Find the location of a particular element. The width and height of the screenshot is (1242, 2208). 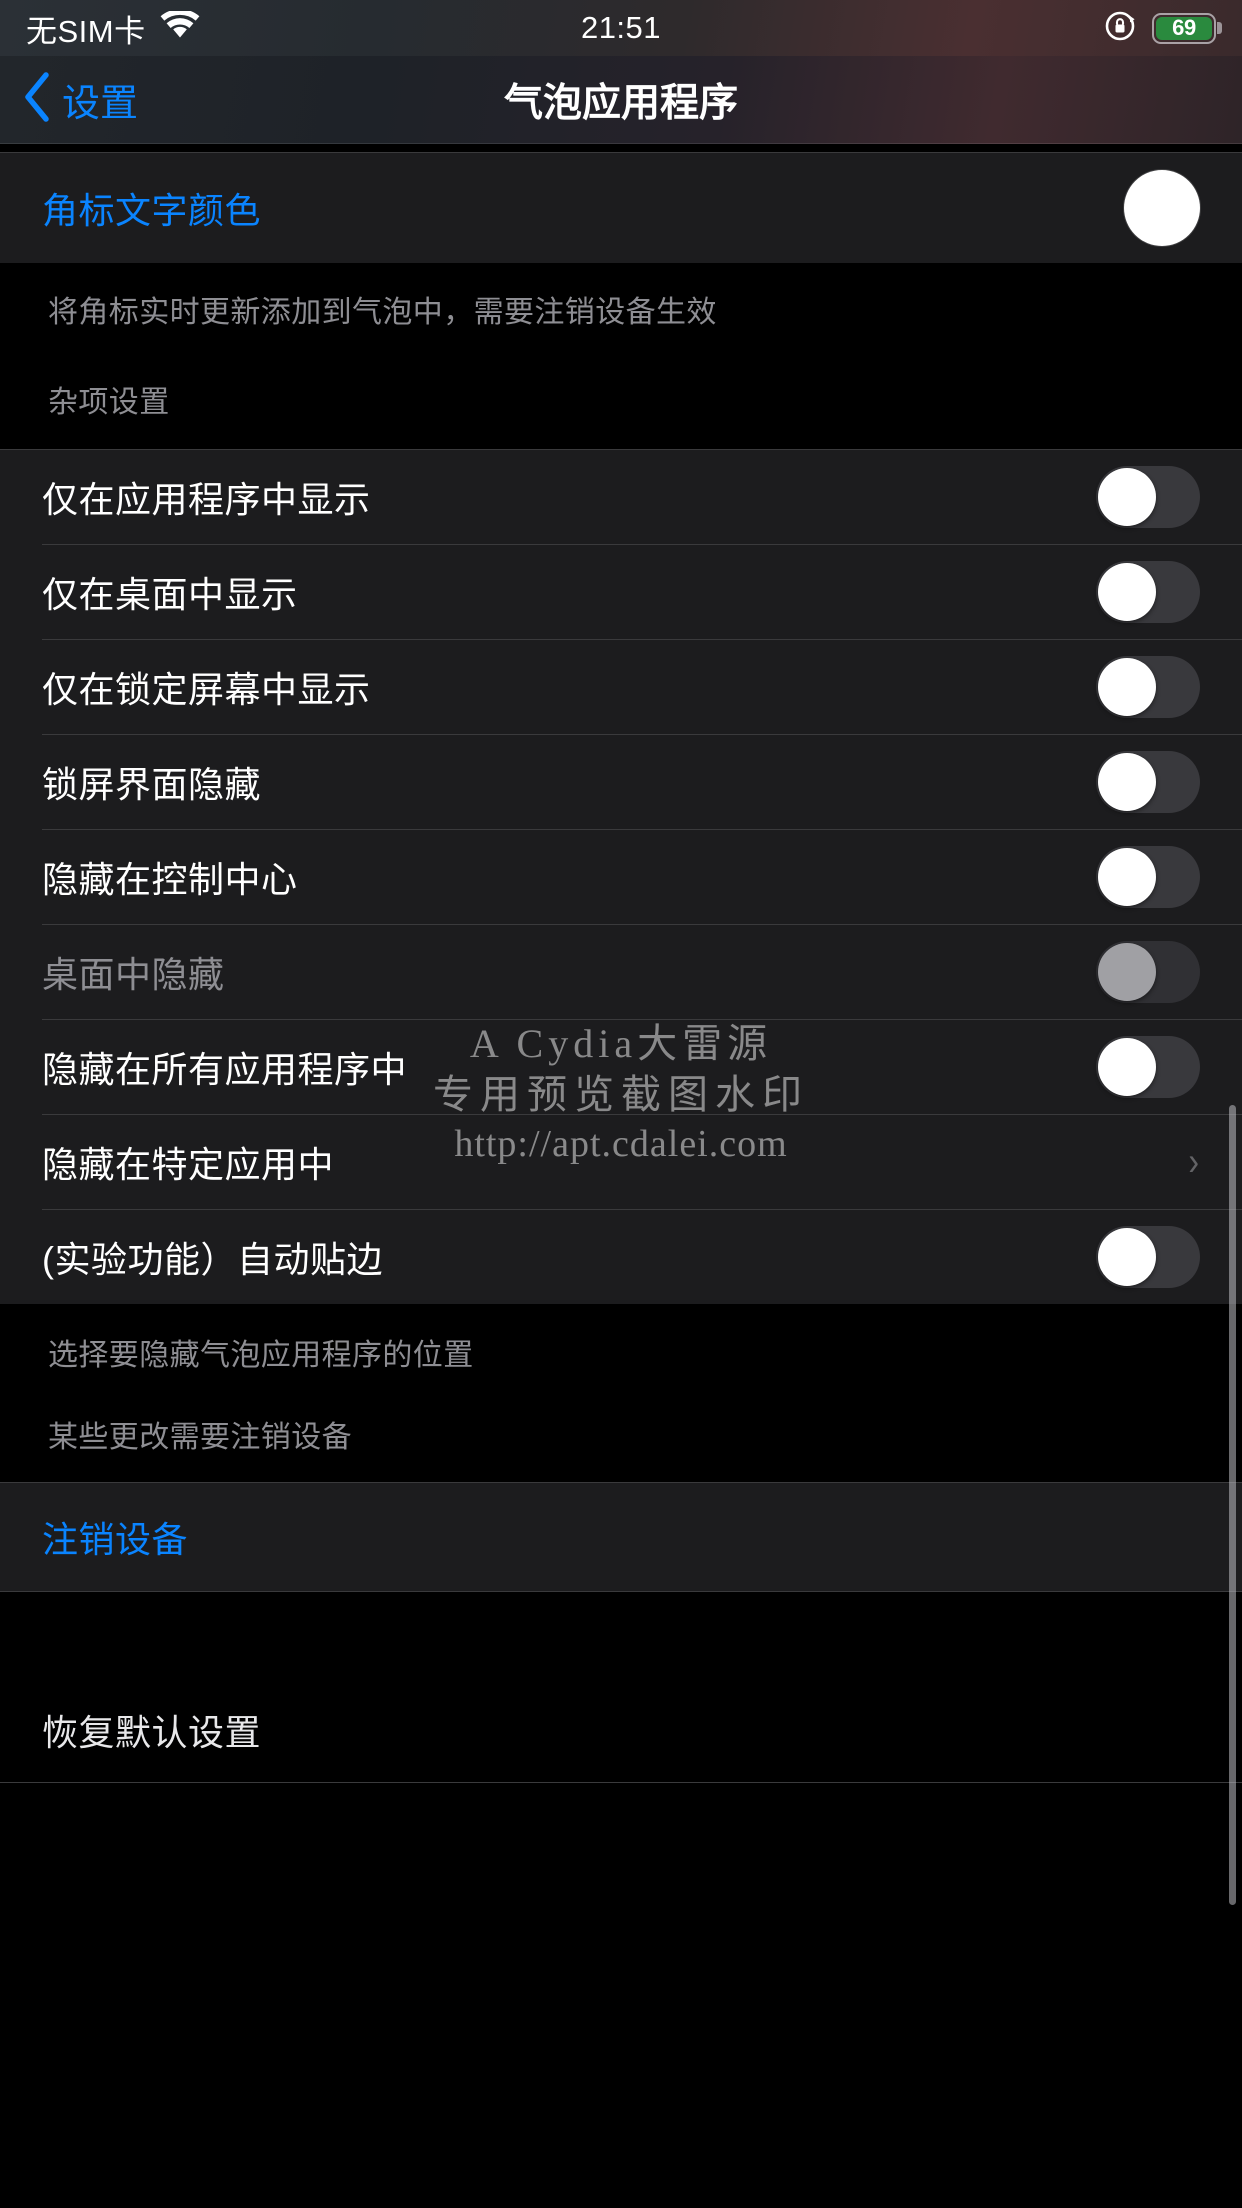

color-group-footer: 将角标实时更新添加到气泡中，需要注销设备生效 is located at coordinates (621, 297).